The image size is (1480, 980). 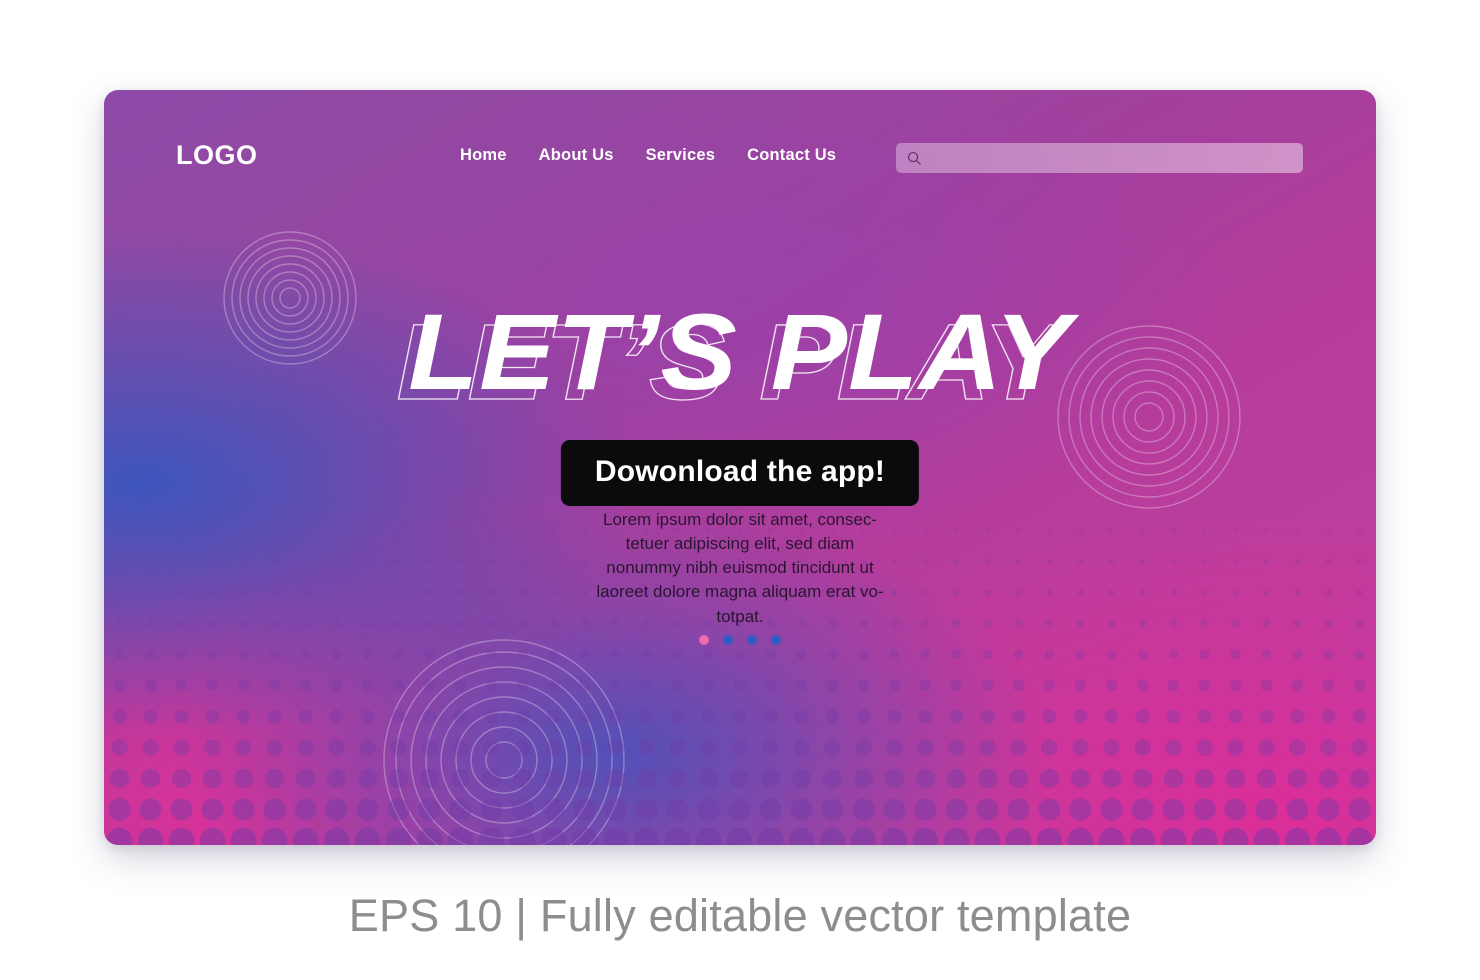 I want to click on search-bar, so click(x=1099, y=158).